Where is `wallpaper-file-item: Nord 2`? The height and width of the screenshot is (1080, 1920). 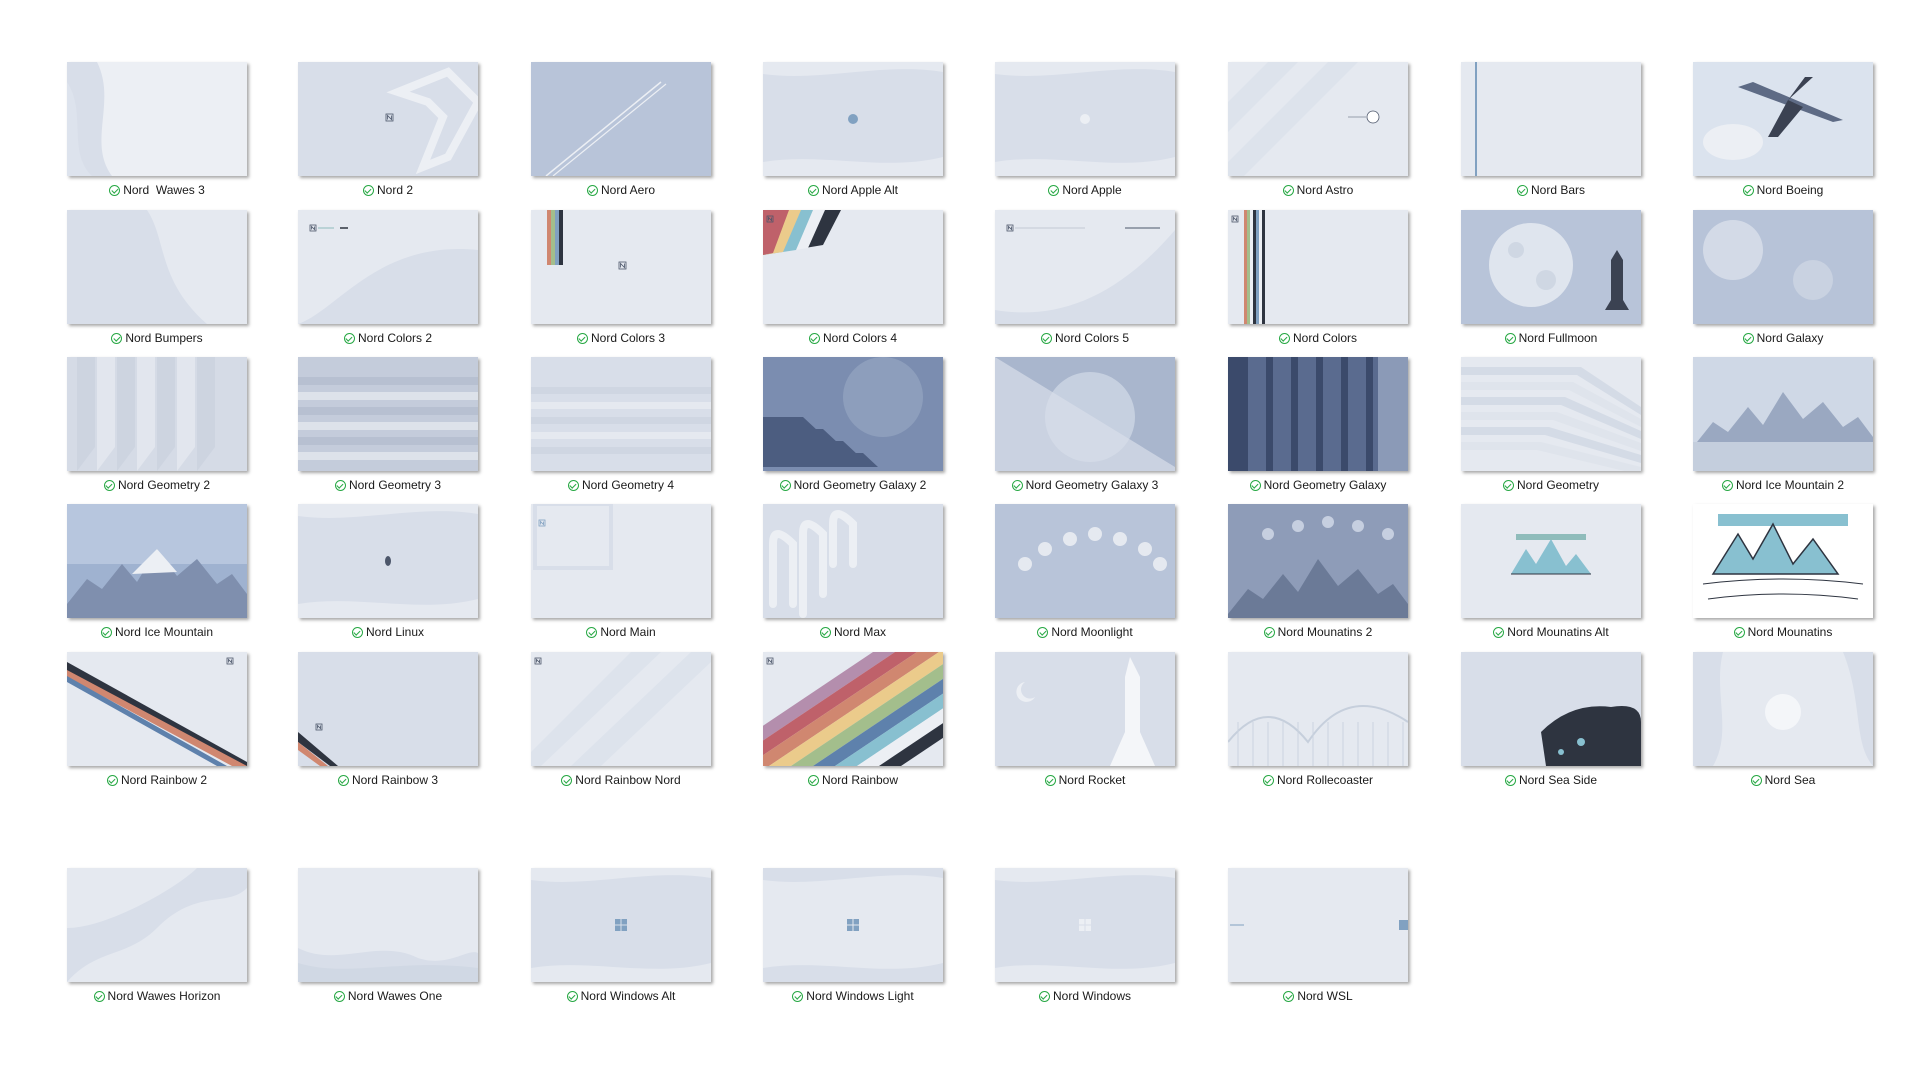 wallpaper-file-item: Nord 2 is located at coordinates (384, 135).